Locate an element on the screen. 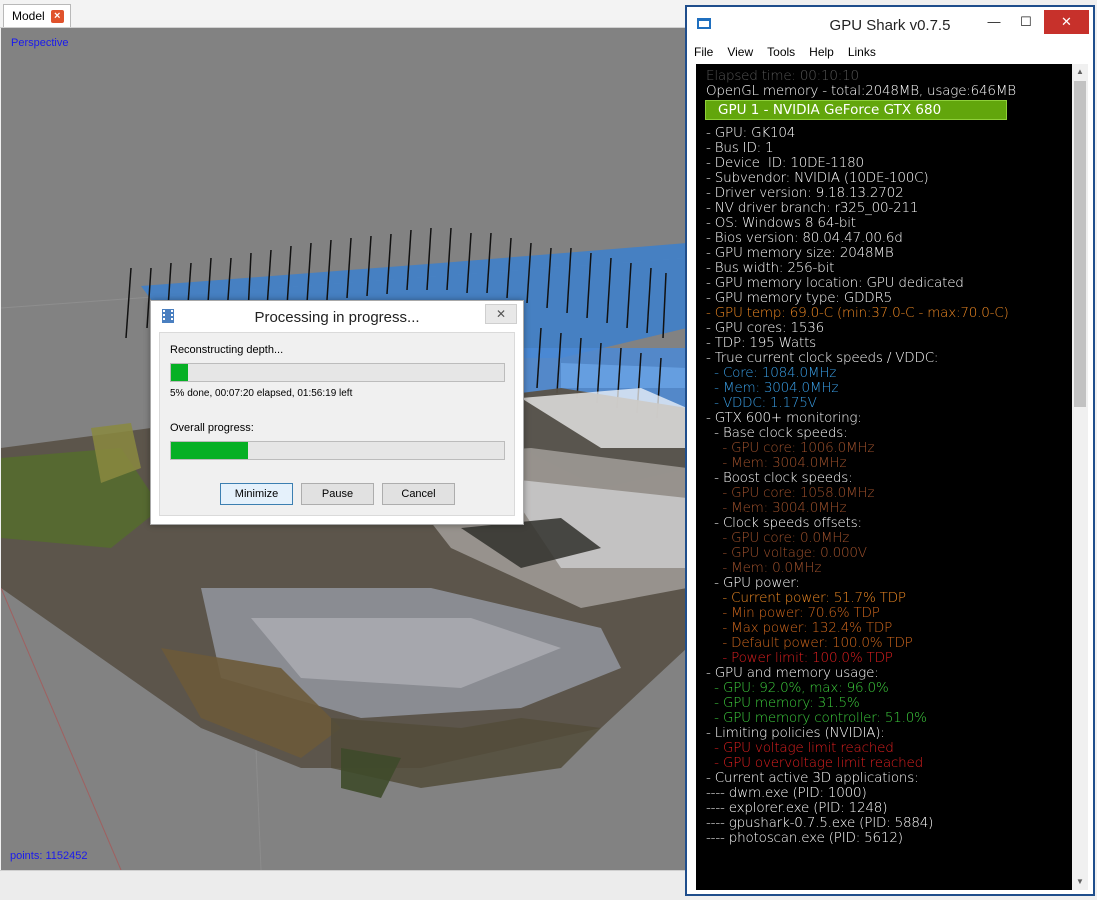 The width and height of the screenshot is (1097, 900). tab-model: Model × is located at coordinates (37, 15).